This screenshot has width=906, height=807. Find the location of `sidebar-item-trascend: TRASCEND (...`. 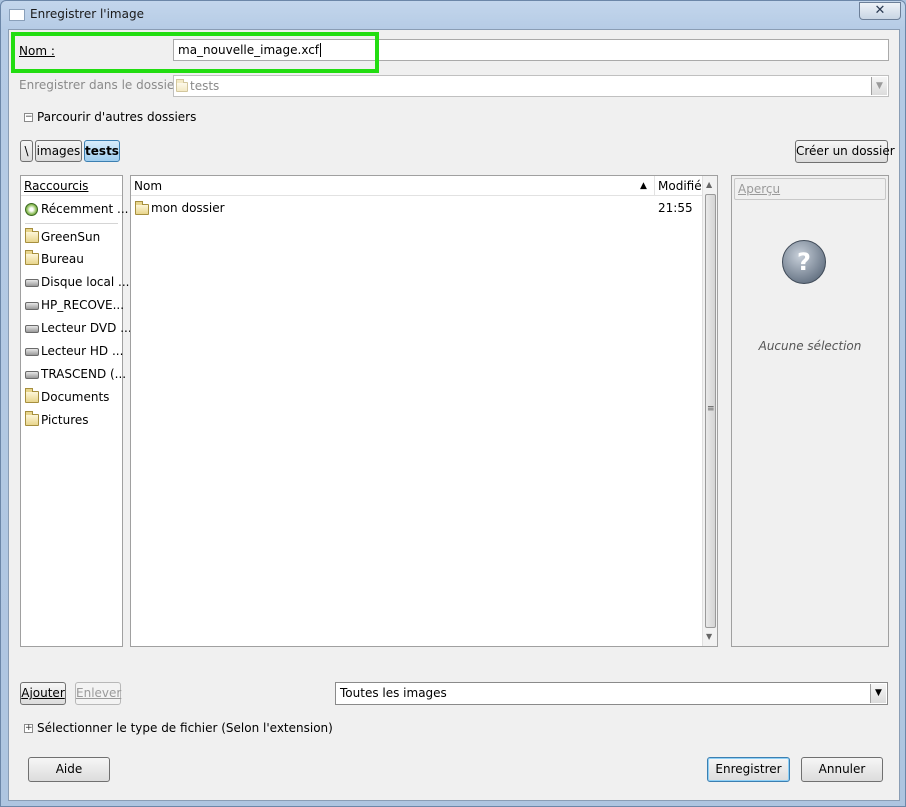

sidebar-item-trascend: TRASCEND (... is located at coordinates (73, 374).